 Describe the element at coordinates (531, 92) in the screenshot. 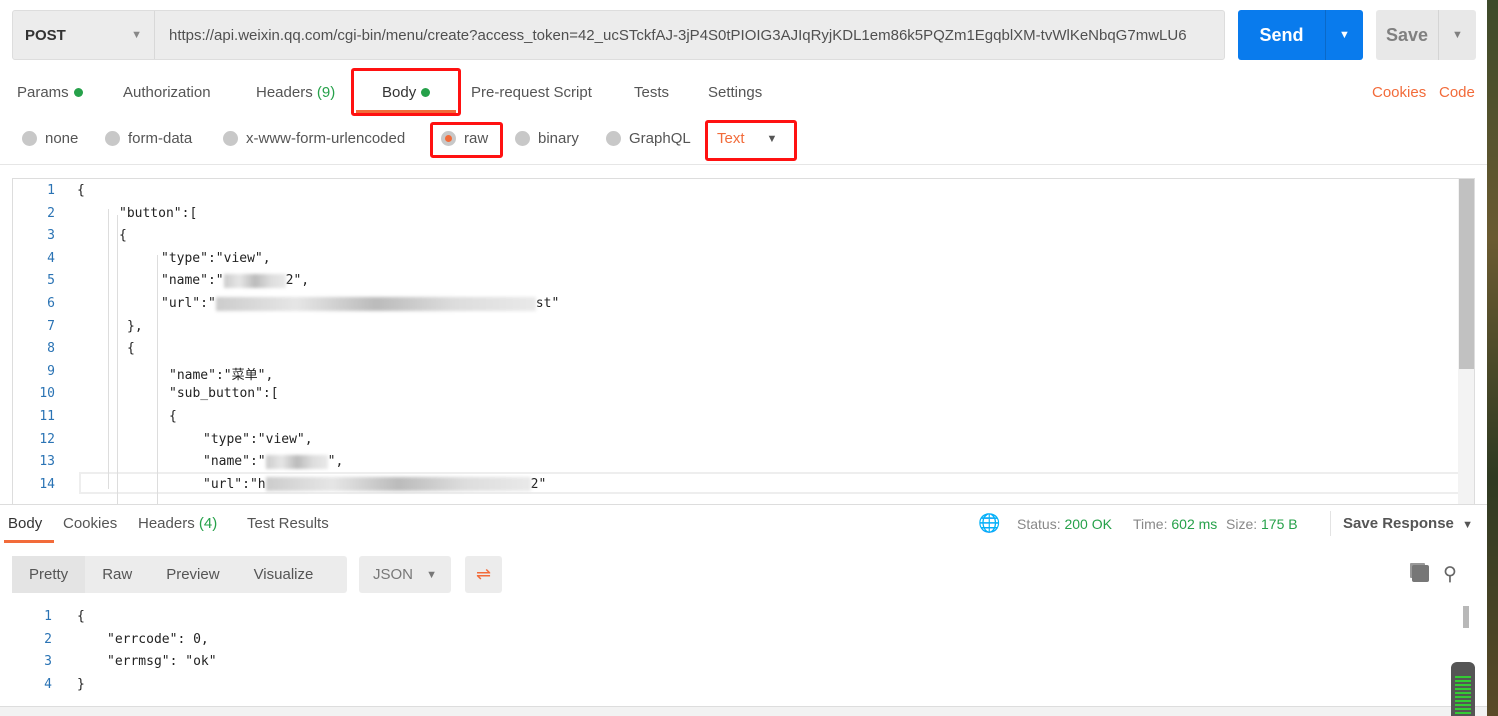

I see `tab-prerequest-script: Pre-request Script` at that location.